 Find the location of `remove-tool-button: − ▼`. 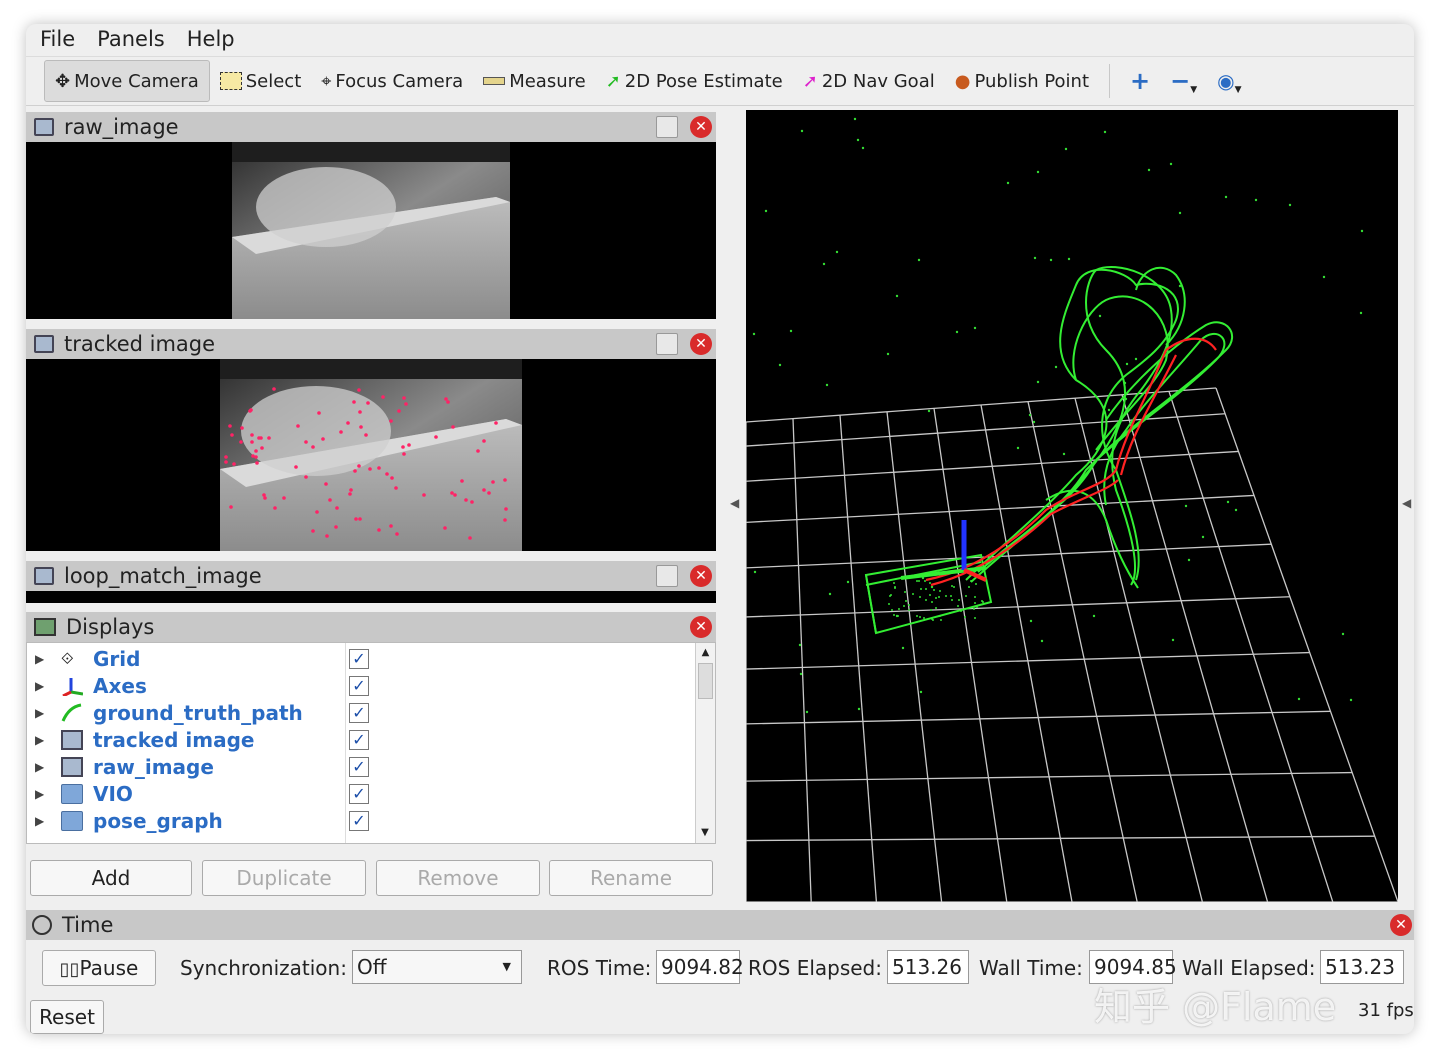

remove-tool-button: − ▼ is located at coordinates (1183, 81).